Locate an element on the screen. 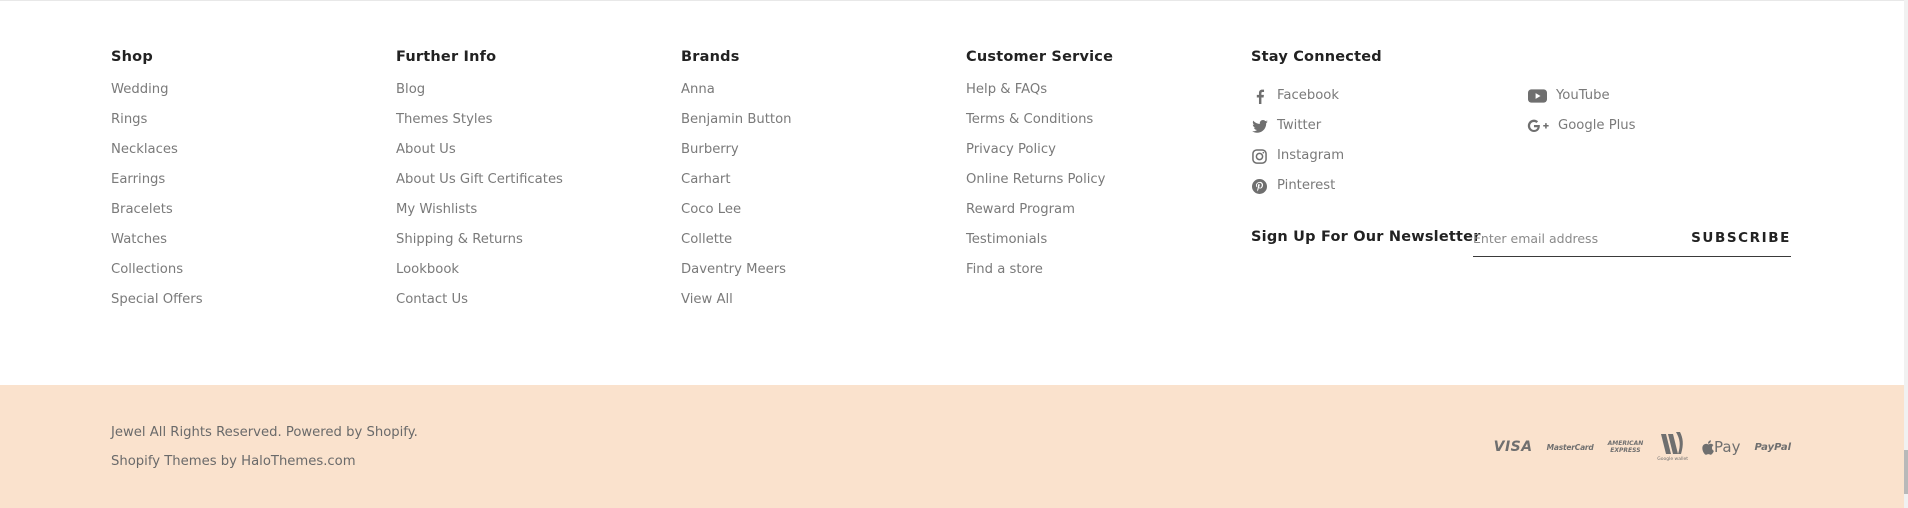 This screenshot has width=1908, height=508. paypal-icon: PayPal is located at coordinates (1772, 447).